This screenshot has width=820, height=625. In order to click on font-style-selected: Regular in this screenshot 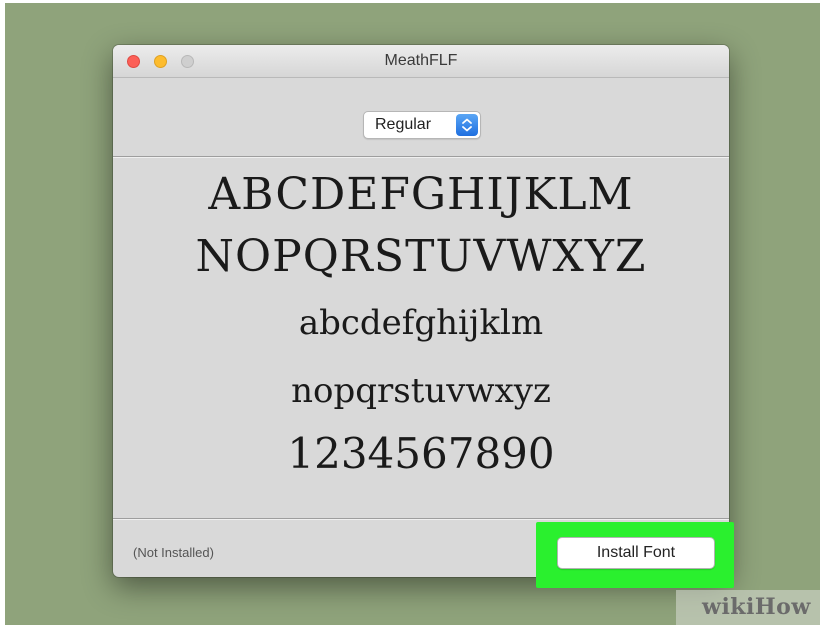, I will do `click(403, 124)`.